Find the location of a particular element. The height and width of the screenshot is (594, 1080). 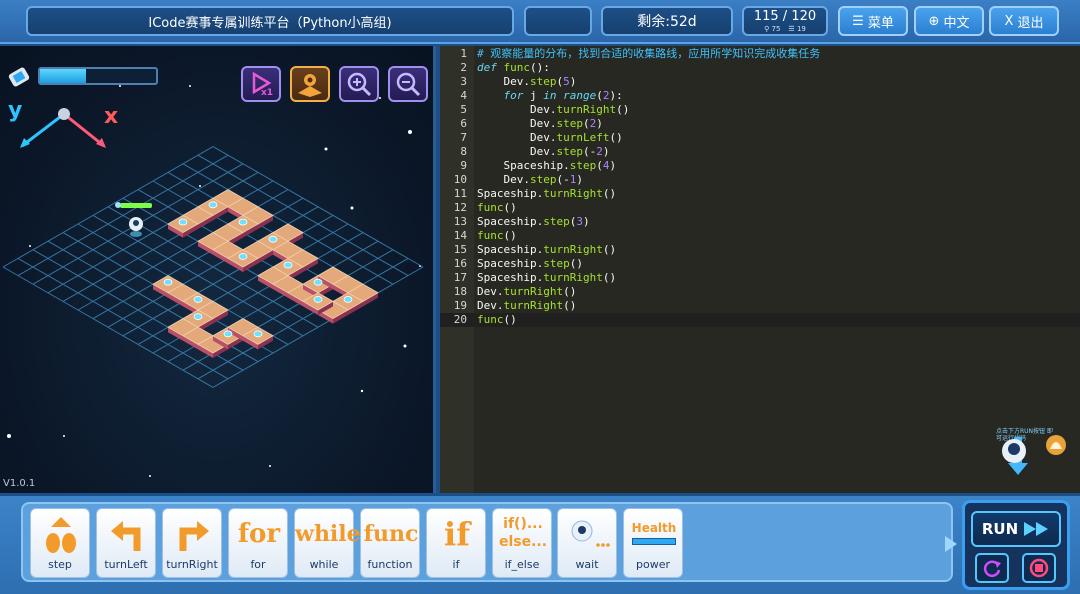

block-step: step is located at coordinates (60, 543).